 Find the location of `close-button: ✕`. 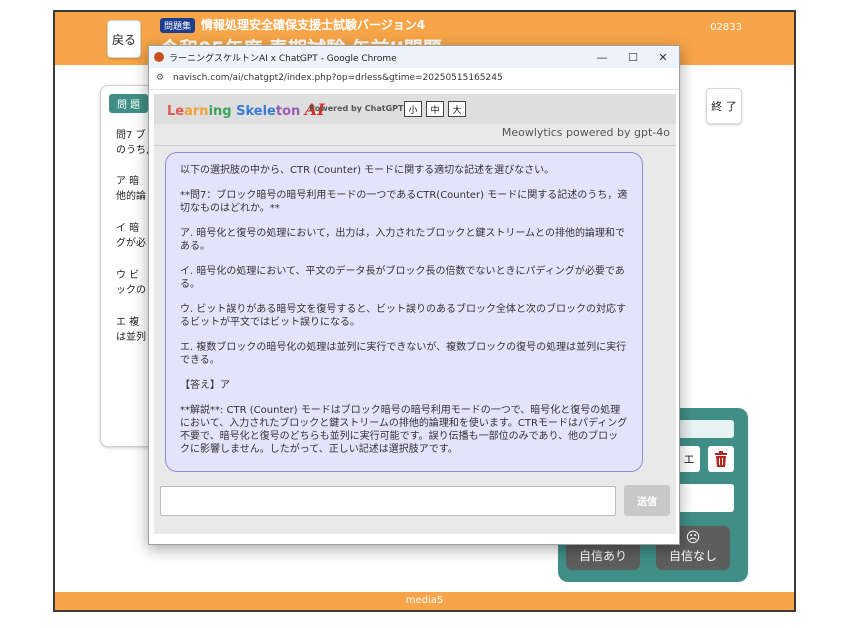

close-button: ✕ is located at coordinates (663, 57).